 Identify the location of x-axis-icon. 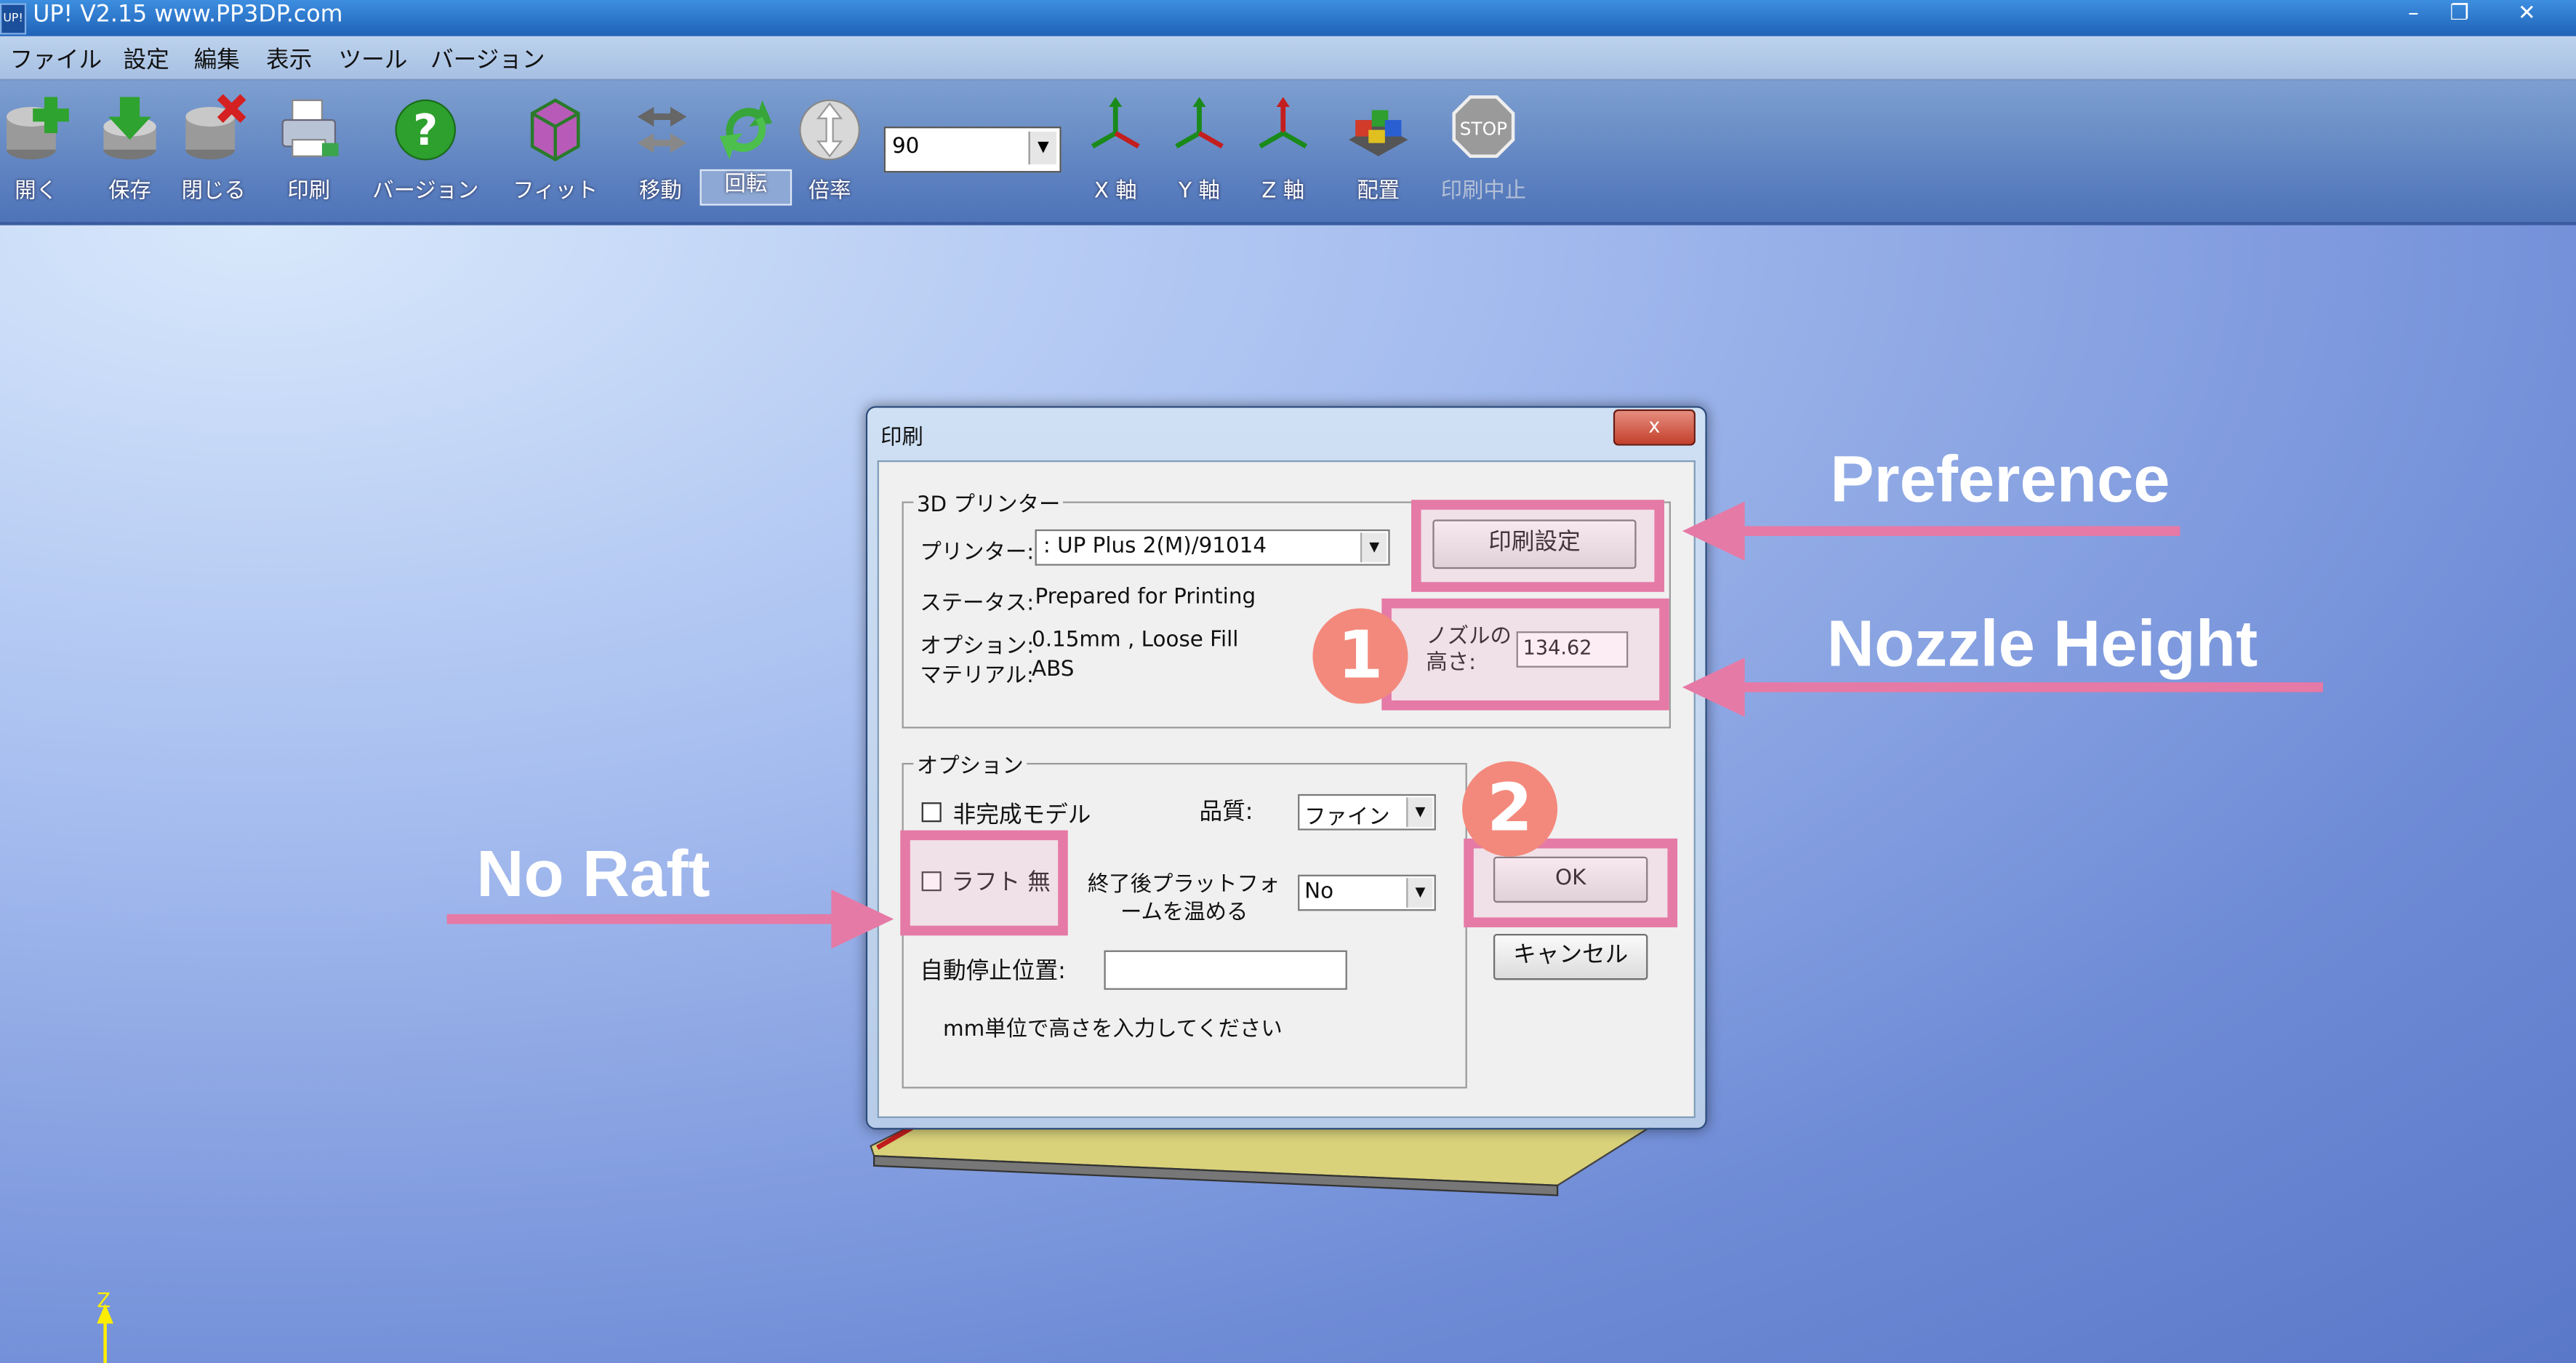
(1115, 123).